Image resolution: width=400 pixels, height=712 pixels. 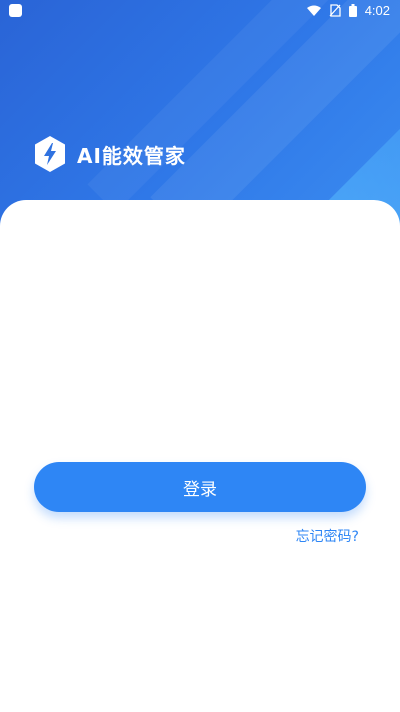 What do you see at coordinates (313, 10) in the screenshot?
I see `wifi-icon` at bounding box center [313, 10].